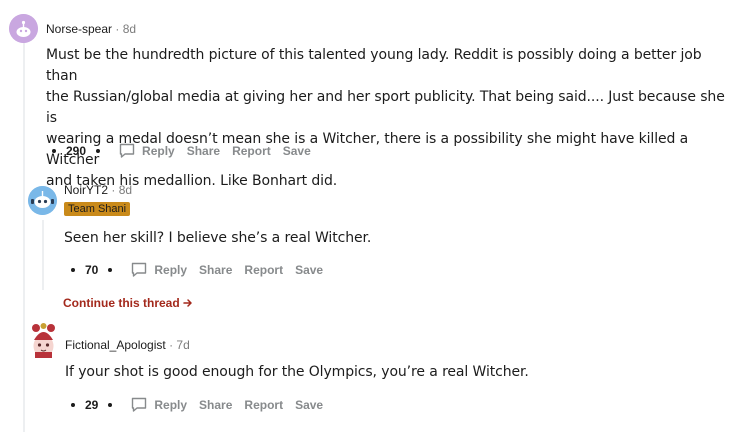  I want to click on comment-actions: 70 Reply Share Report Save, so click(203, 270).